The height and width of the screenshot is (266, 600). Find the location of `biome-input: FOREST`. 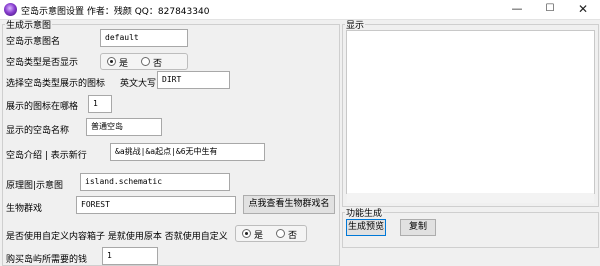

biome-input: FOREST is located at coordinates (156, 205).